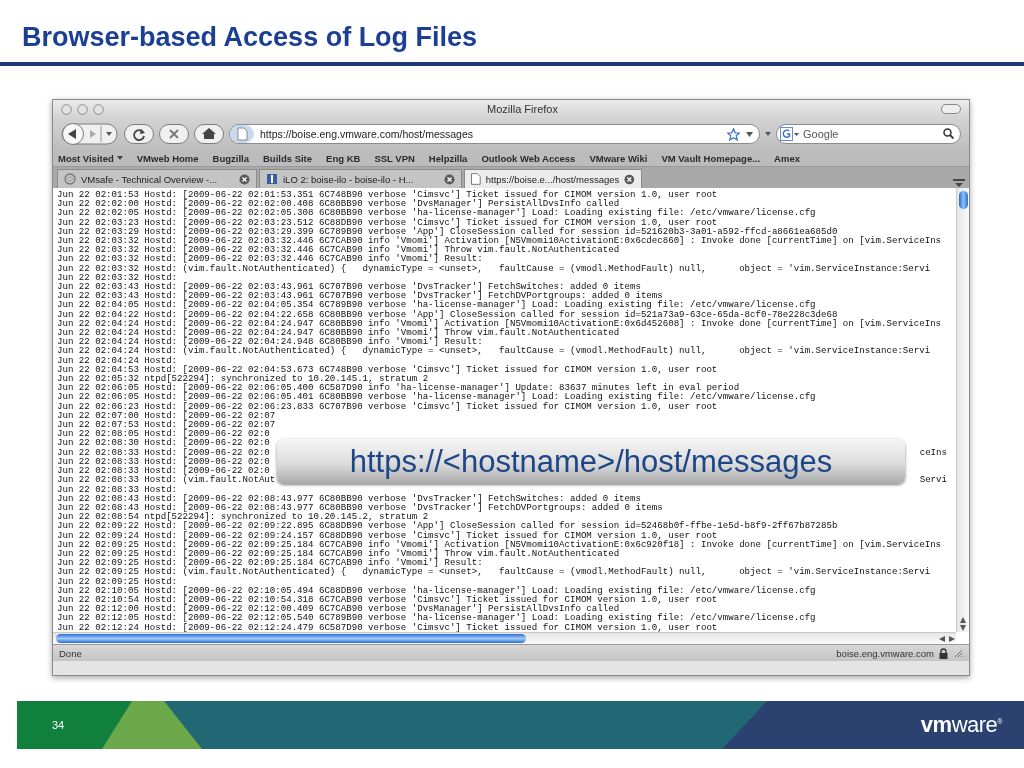  I want to click on log-line-fragment: ceIns, so click(933, 452).